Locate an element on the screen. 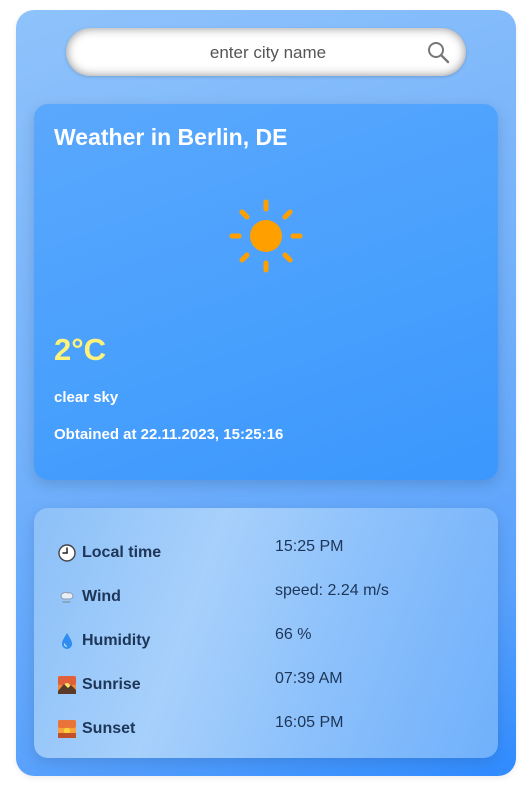 The image size is (528, 787). detail-value: speed: 2.24 m/s is located at coordinates (332, 590).